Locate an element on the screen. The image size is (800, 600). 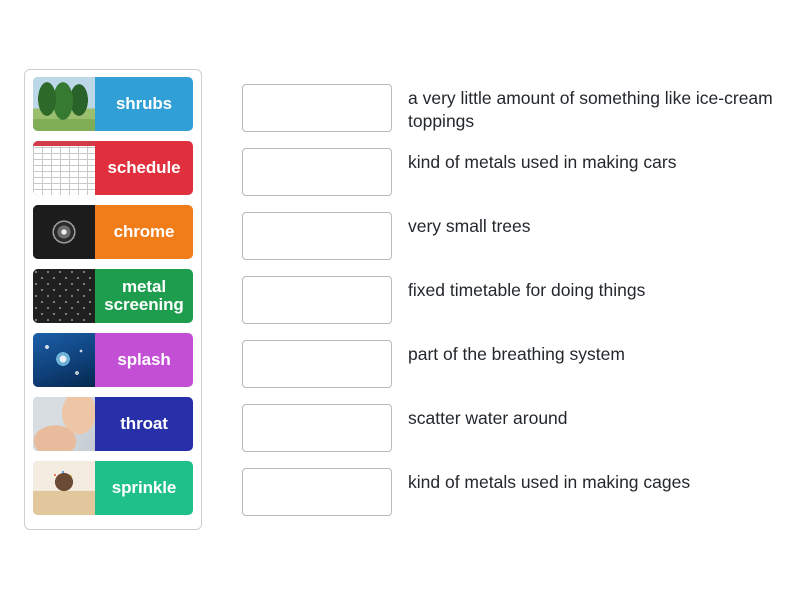
tile-label: throat is located at coordinates (144, 424).